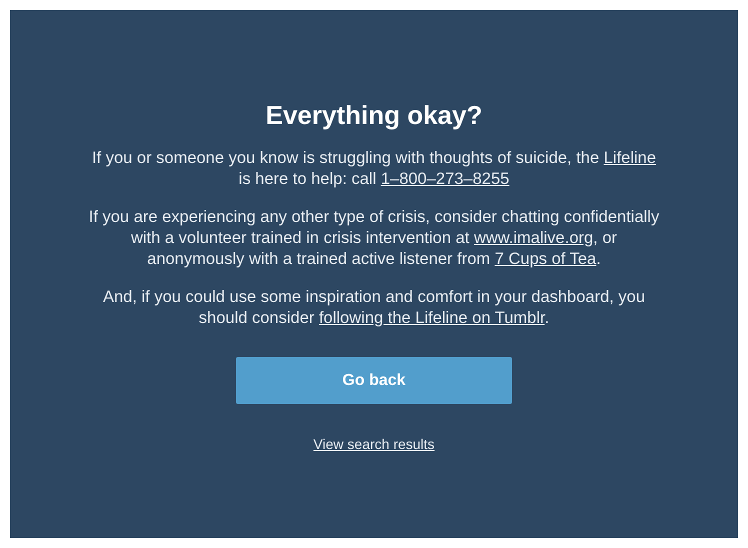 The image size is (748, 548). I want to click on search-results-link: View search results, so click(374, 444).